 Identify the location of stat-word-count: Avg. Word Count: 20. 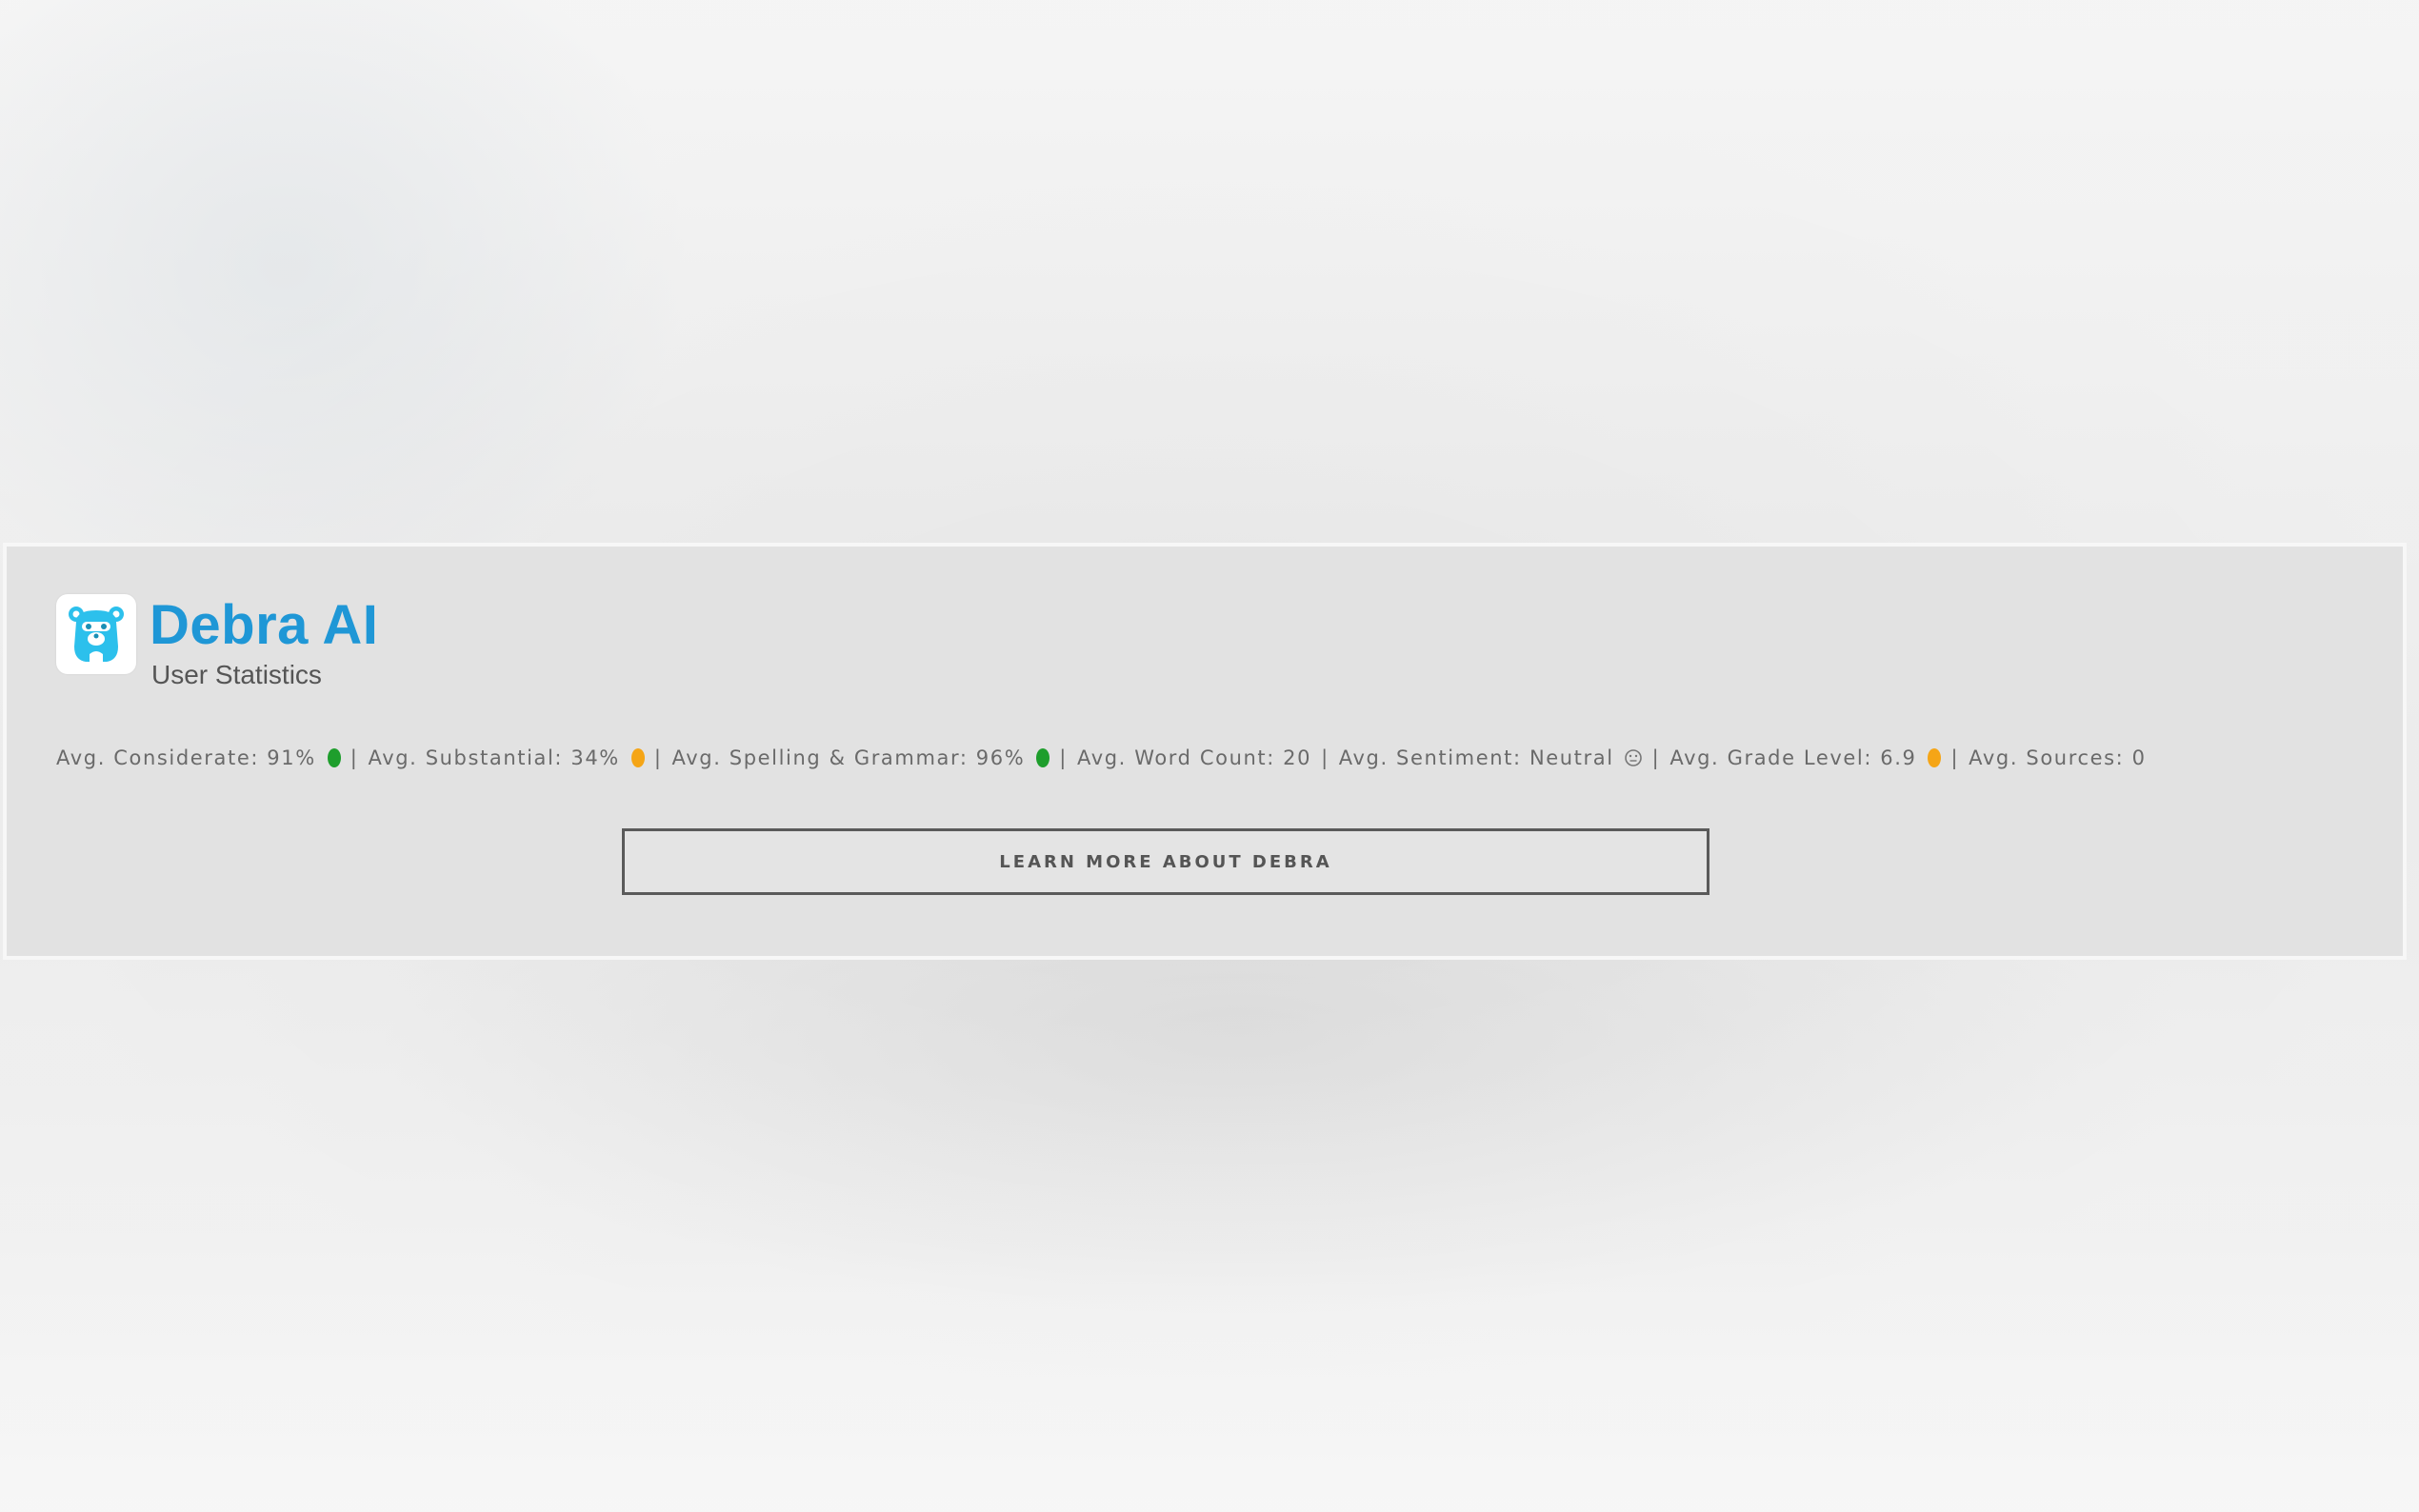
(1194, 757).